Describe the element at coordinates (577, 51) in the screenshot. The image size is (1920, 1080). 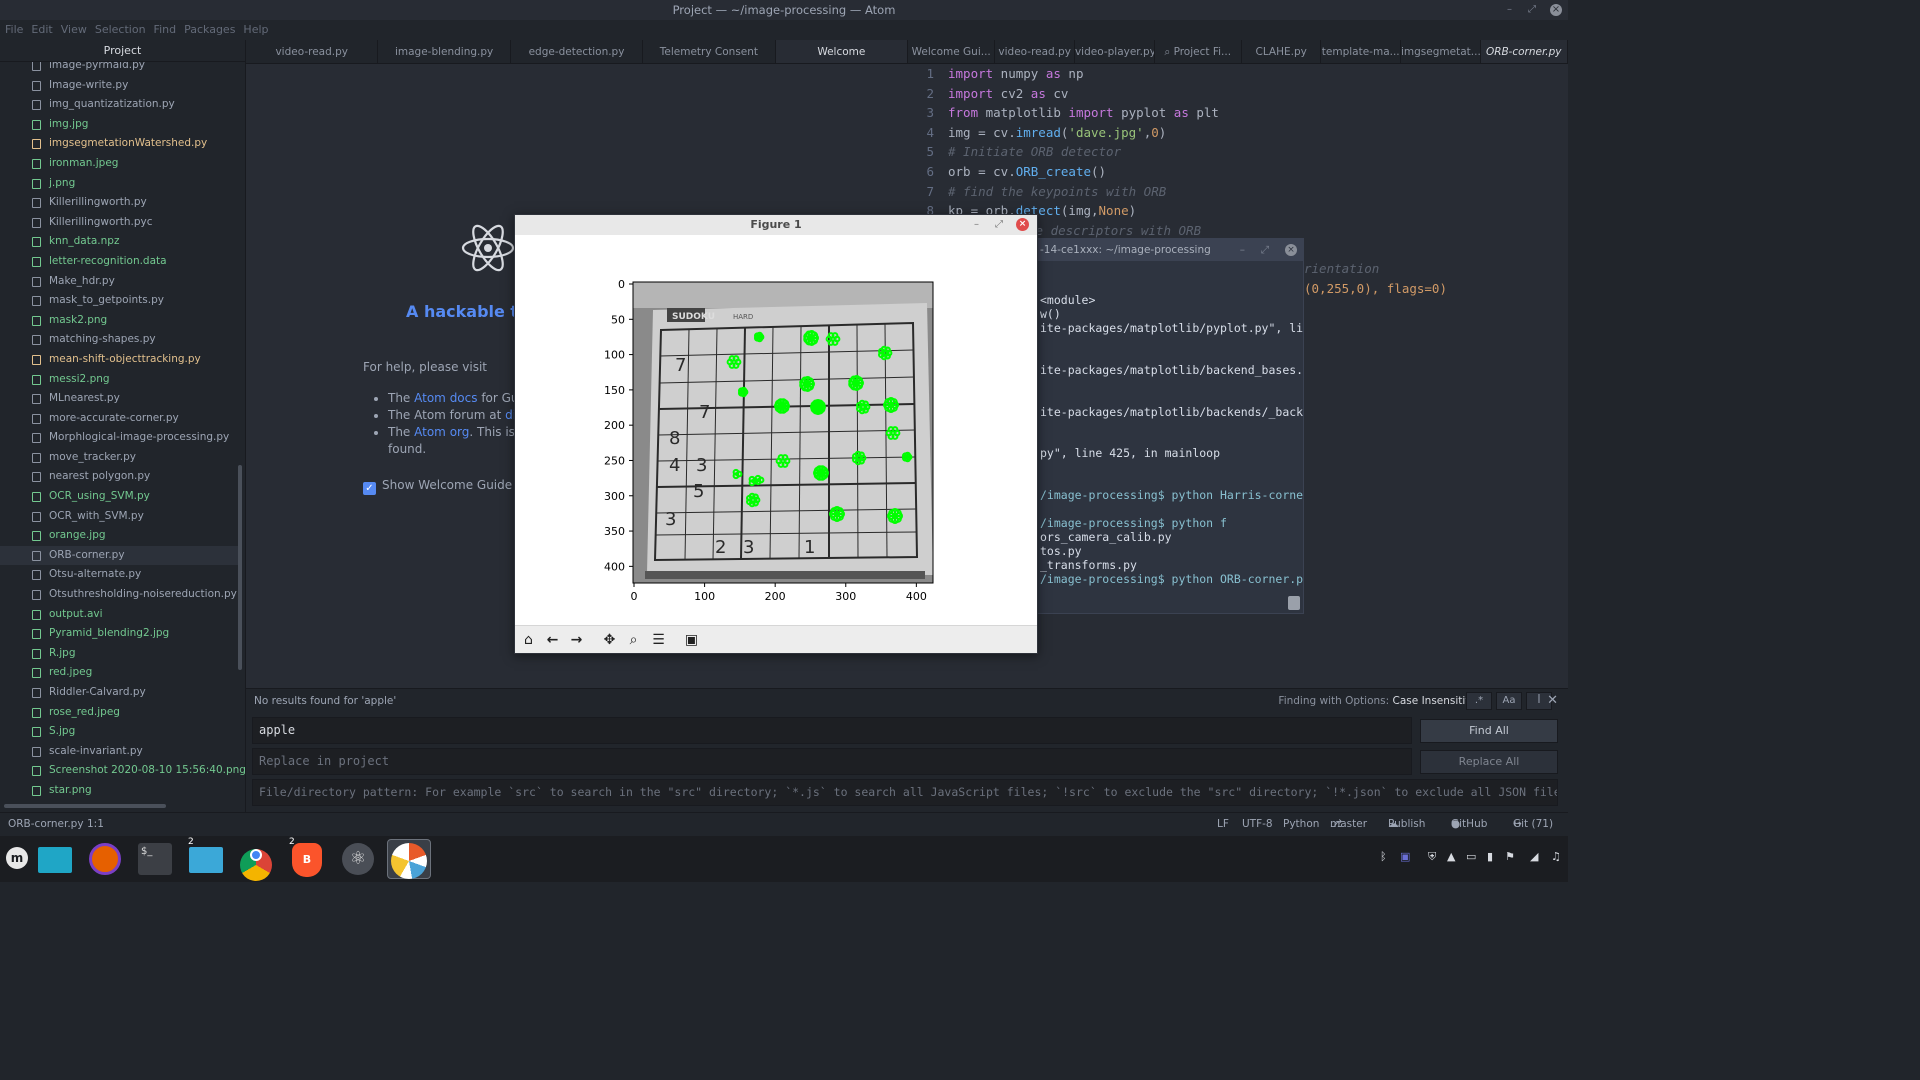
I see `tab-edge-detection: edge-detection.py` at that location.